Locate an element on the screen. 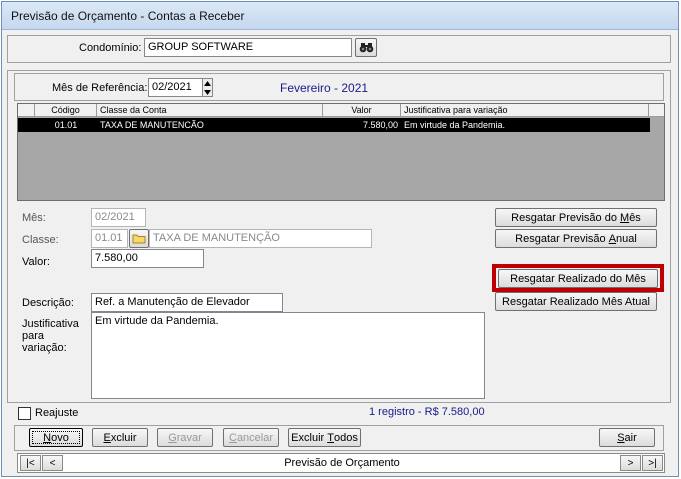 This screenshot has height=479, width=681. grid-header-codigo: Código is located at coordinates (66, 110).